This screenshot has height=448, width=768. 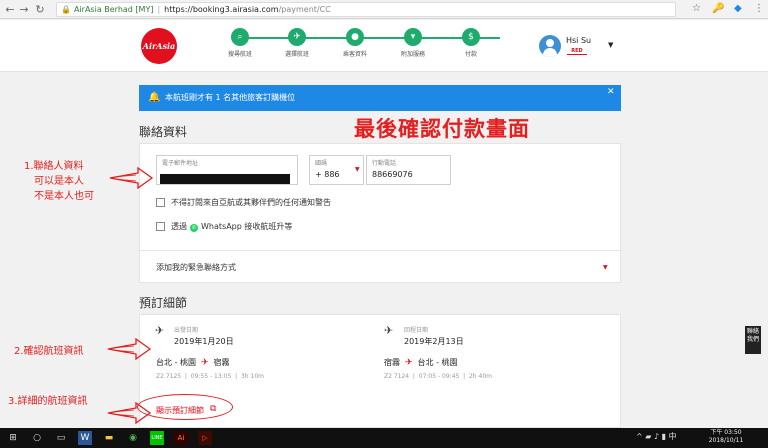 I want to click on dollar-icon: $, so click(x=471, y=37).